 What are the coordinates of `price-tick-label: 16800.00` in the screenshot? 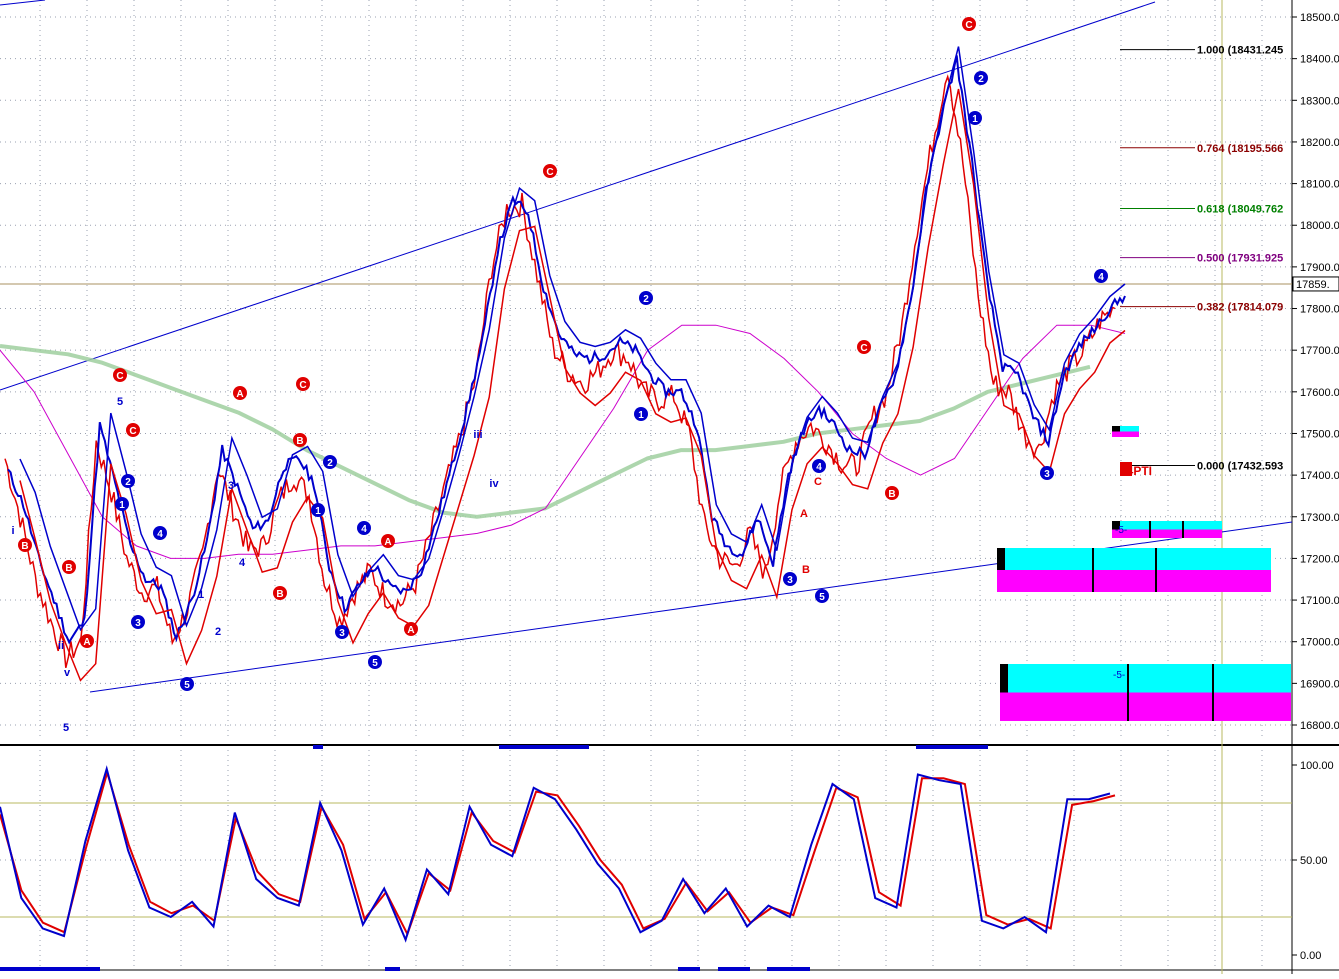 It's located at (1319, 726).